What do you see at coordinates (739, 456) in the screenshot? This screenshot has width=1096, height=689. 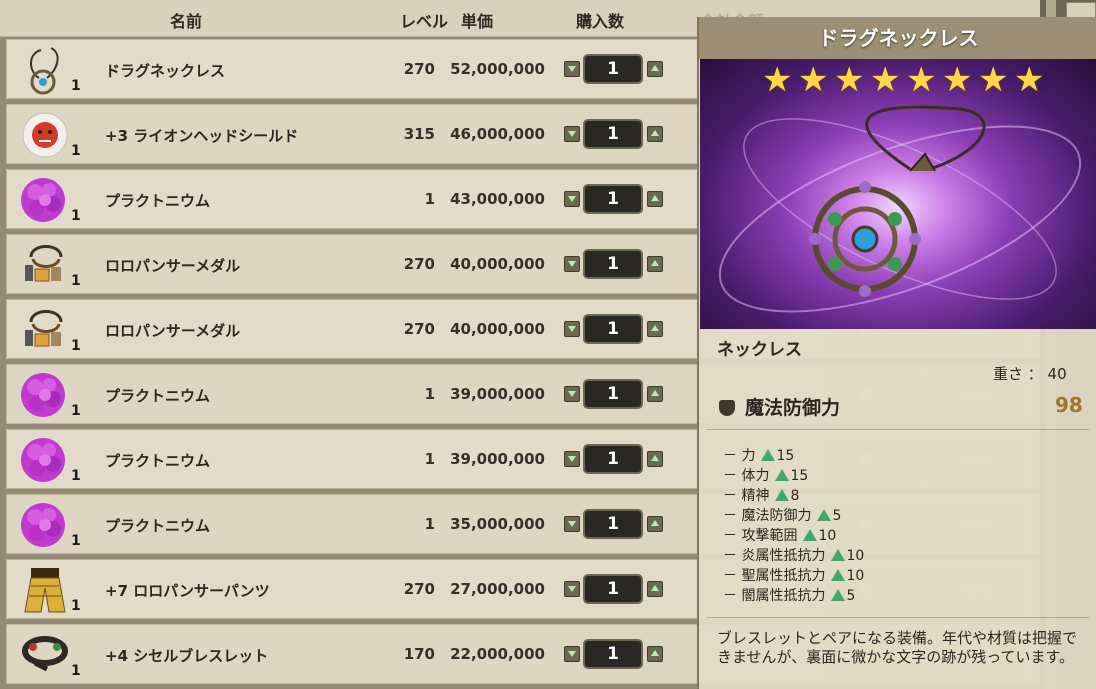 I see `bonus-label: － 力` at bounding box center [739, 456].